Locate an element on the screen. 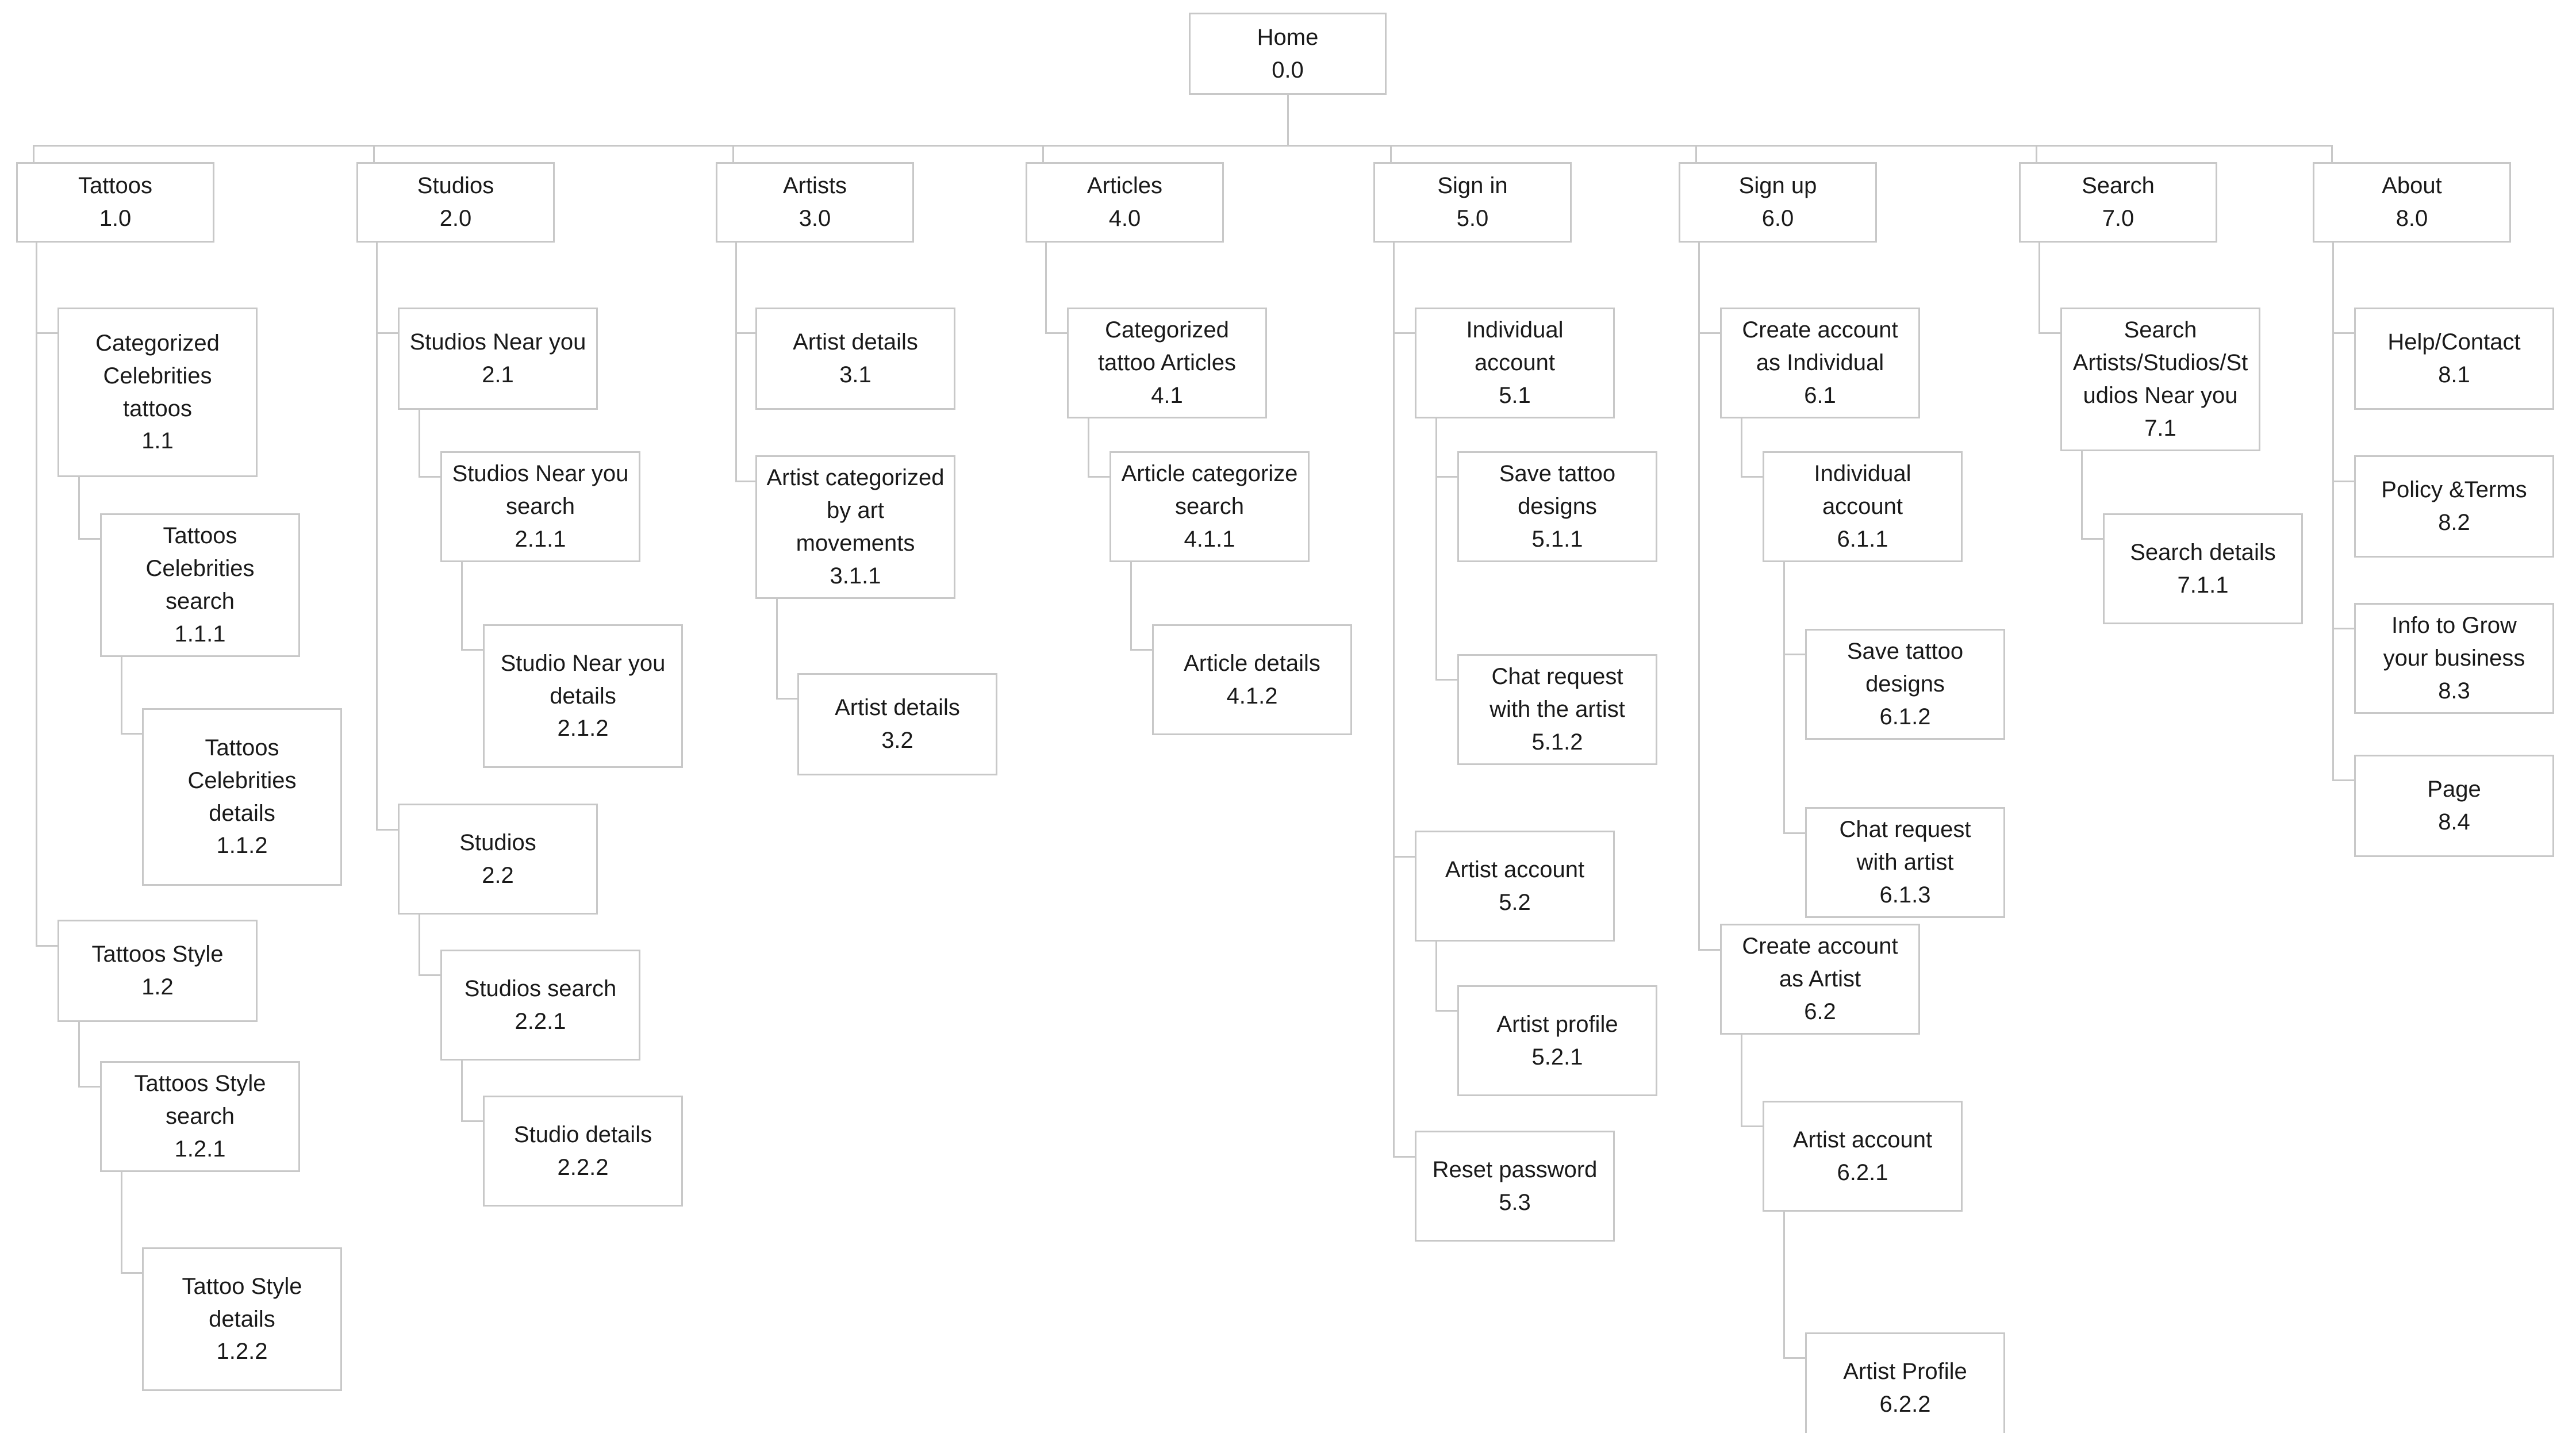  sitemap-node-n2_1_1: Studios Near you search 2.1.1 is located at coordinates (540, 506).